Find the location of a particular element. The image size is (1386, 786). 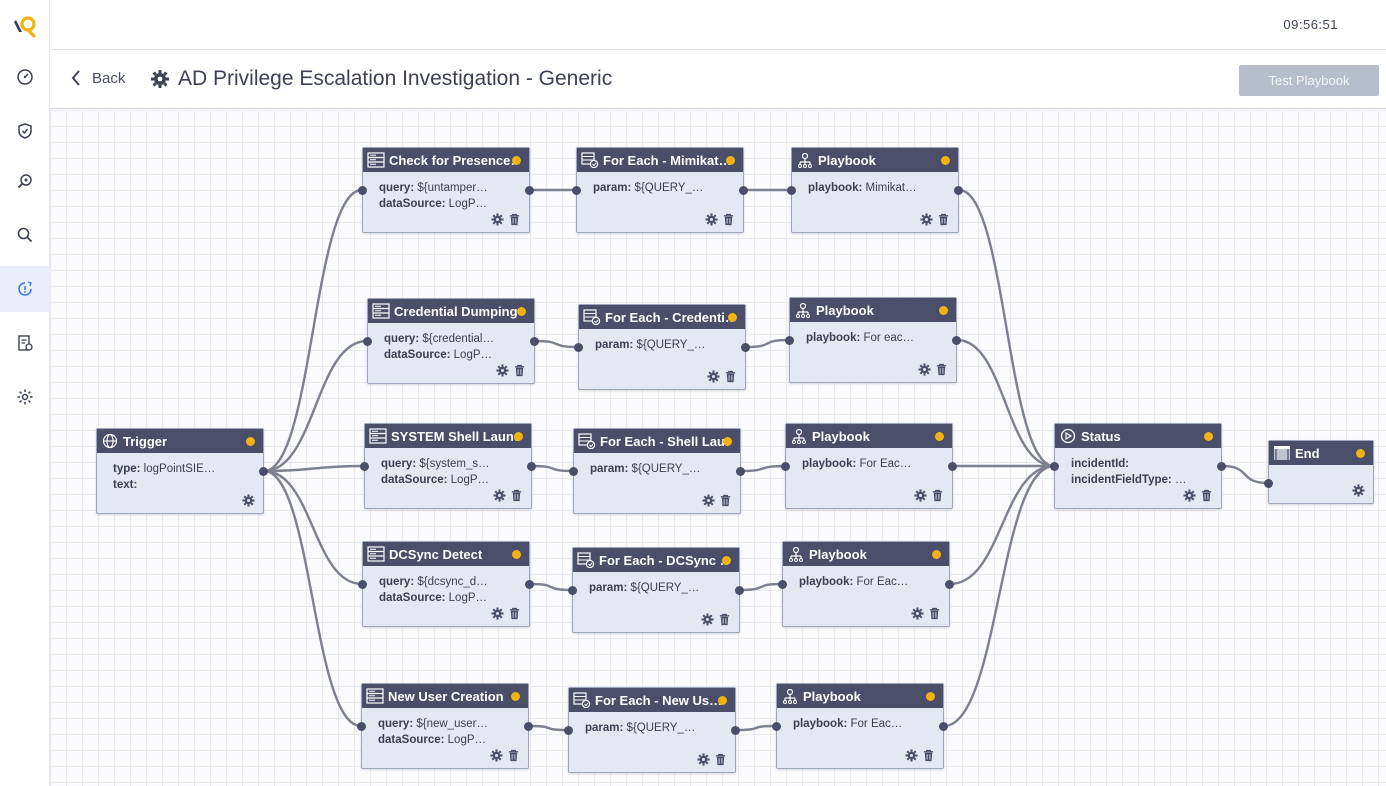

node-header: Status is located at coordinates (1138, 436).